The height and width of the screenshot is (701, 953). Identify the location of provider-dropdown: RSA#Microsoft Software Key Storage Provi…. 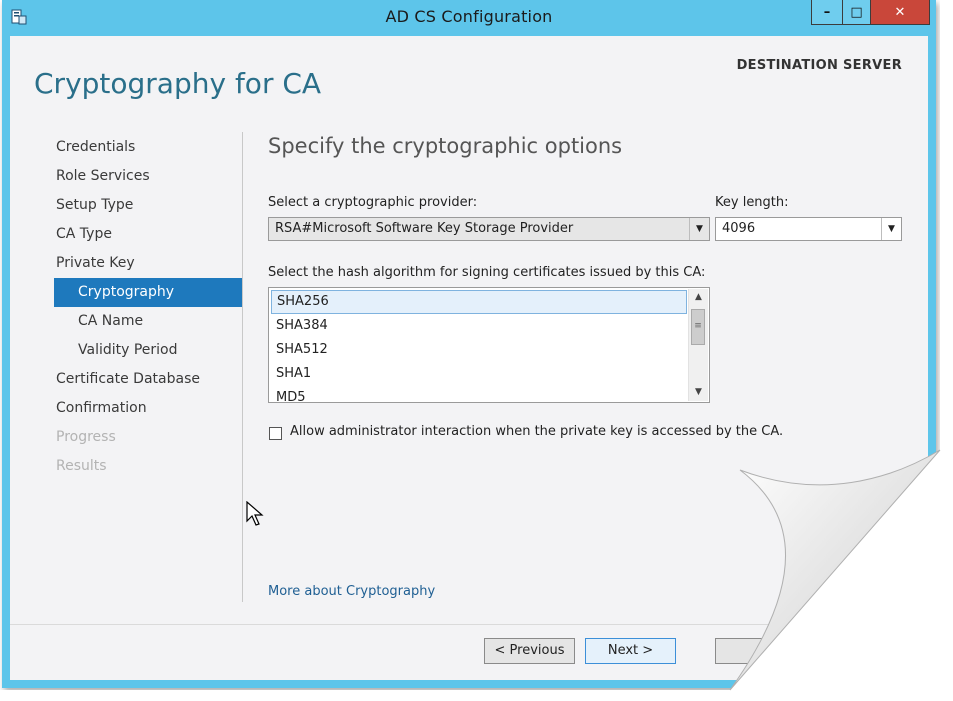
(489, 229).